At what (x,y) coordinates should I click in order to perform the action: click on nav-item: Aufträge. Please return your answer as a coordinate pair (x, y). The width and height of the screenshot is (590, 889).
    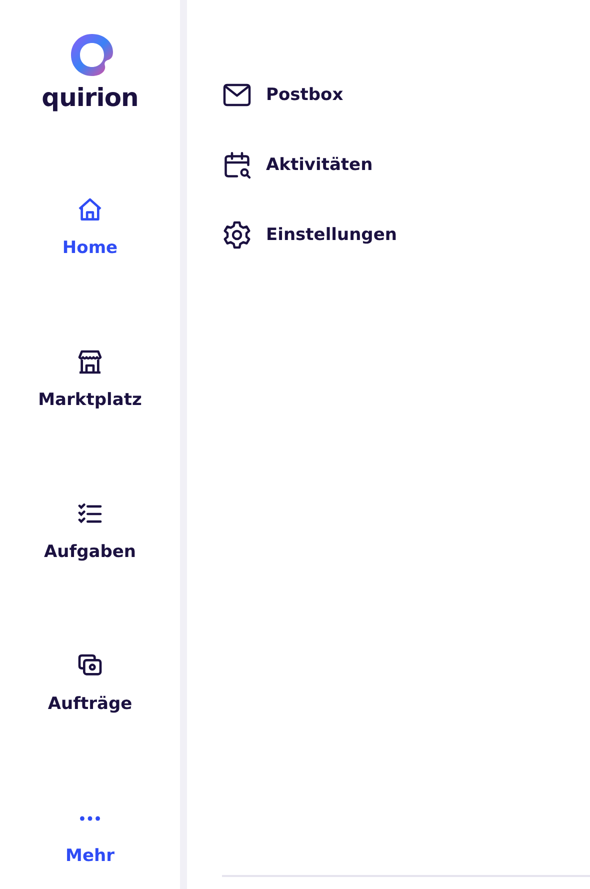
    Looking at the image, I should click on (90, 683).